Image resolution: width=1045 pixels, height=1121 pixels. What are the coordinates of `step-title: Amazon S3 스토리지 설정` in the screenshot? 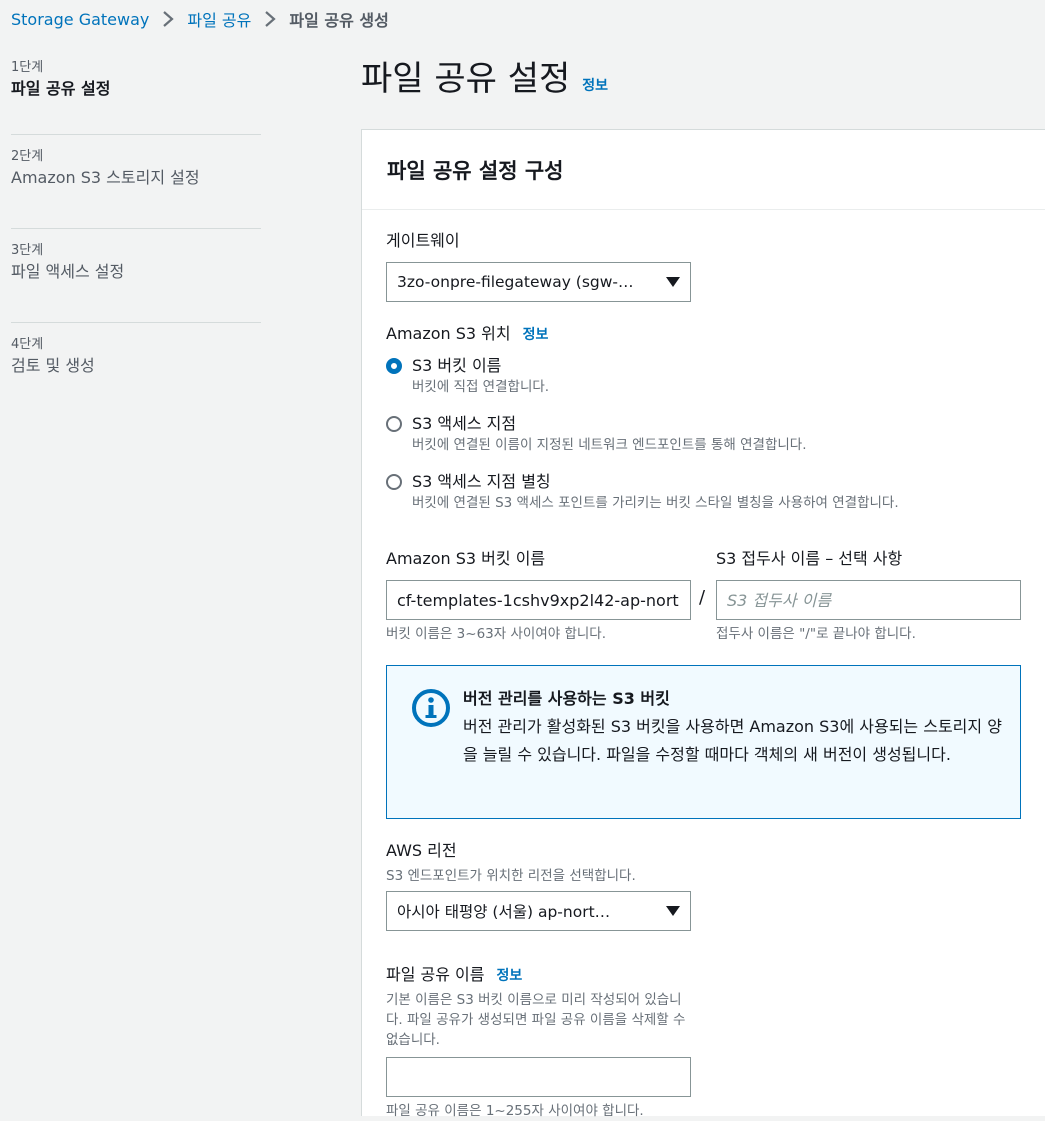 It's located at (105, 177).